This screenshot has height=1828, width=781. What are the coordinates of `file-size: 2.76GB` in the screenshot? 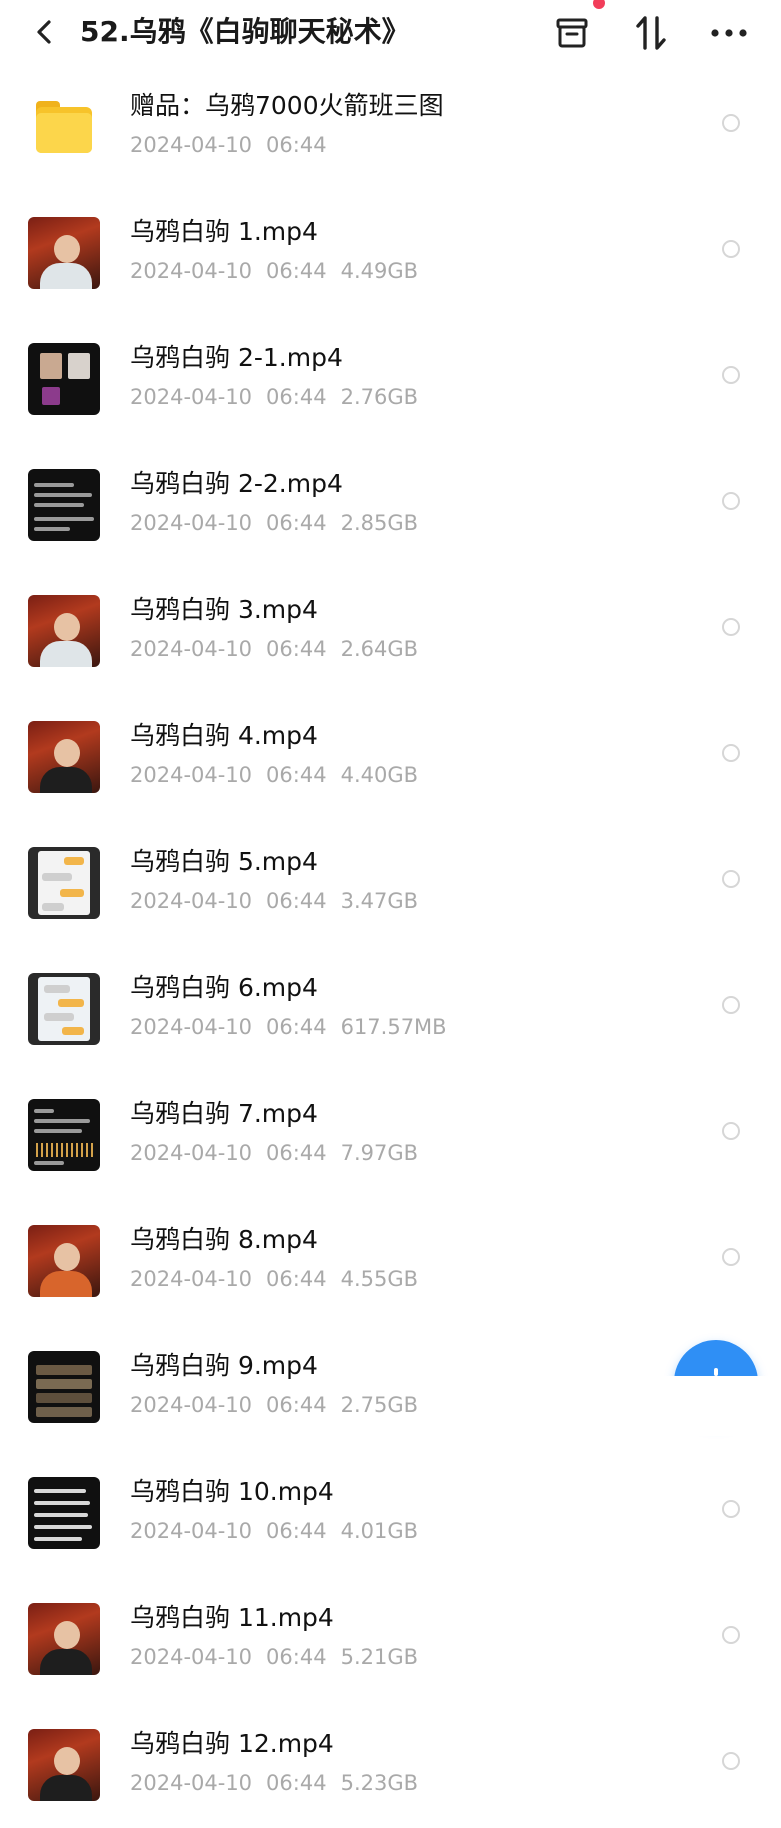 It's located at (379, 397).